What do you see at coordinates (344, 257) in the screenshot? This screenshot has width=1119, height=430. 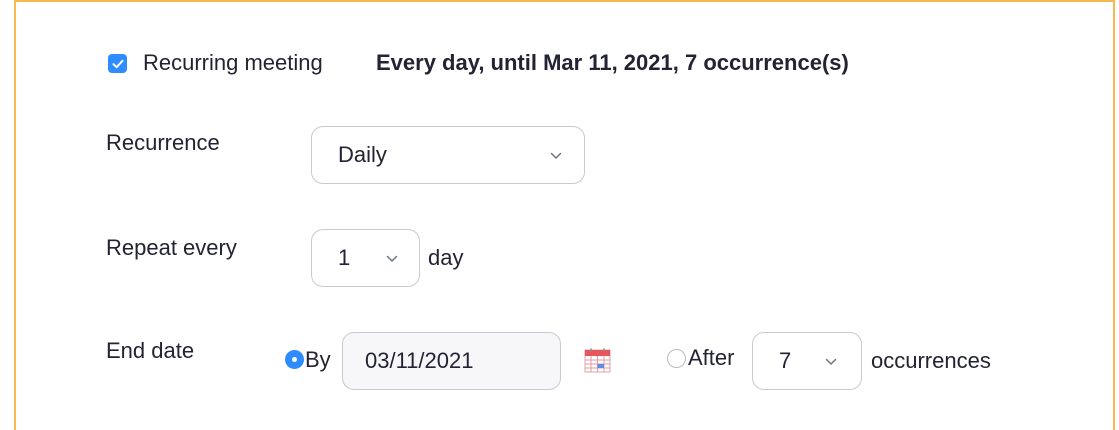 I see `repeat-interval-value: 1` at bounding box center [344, 257].